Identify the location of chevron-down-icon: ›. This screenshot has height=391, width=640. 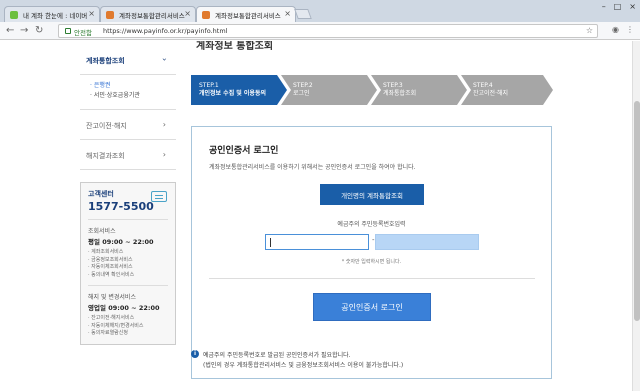
(164, 59).